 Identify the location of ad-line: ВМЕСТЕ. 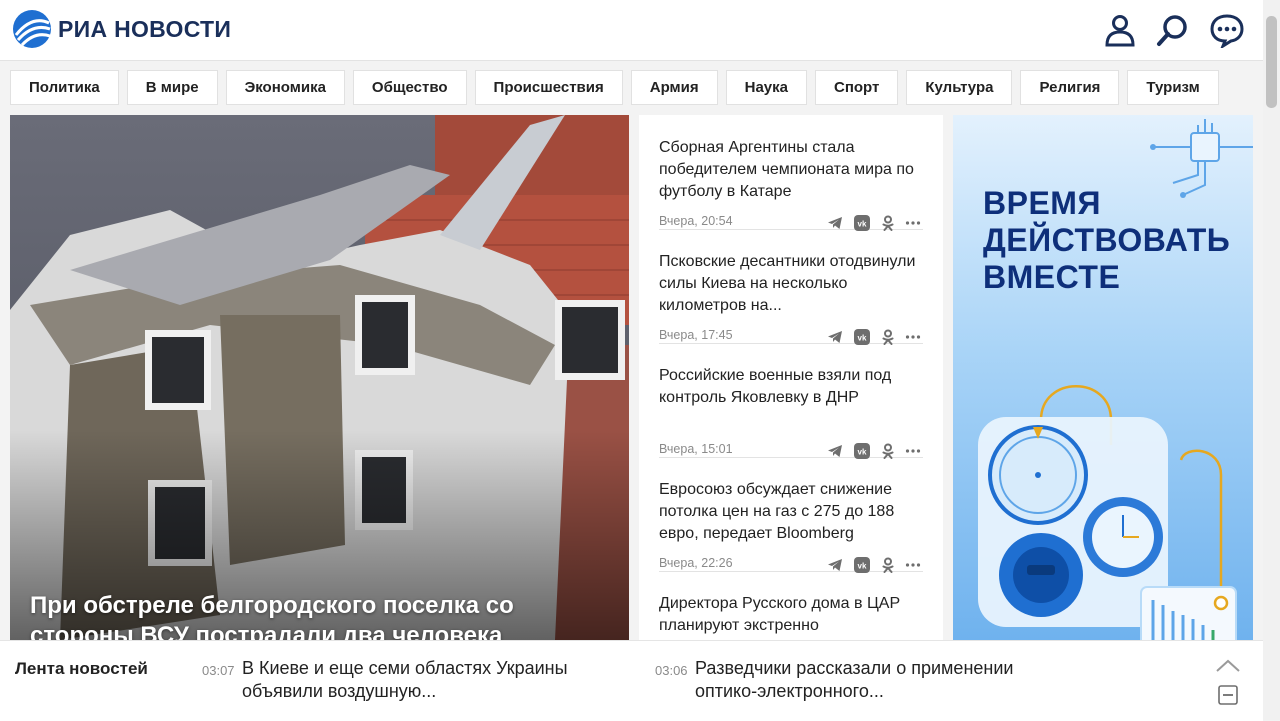
(1052, 277).